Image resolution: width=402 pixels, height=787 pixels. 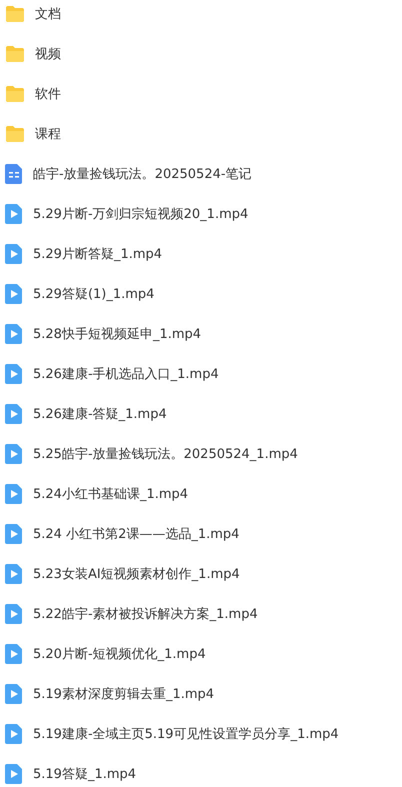 I want to click on file-name: 5.29片断-万剑归宗短视频20_1.mp4, so click(x=140, y=214).